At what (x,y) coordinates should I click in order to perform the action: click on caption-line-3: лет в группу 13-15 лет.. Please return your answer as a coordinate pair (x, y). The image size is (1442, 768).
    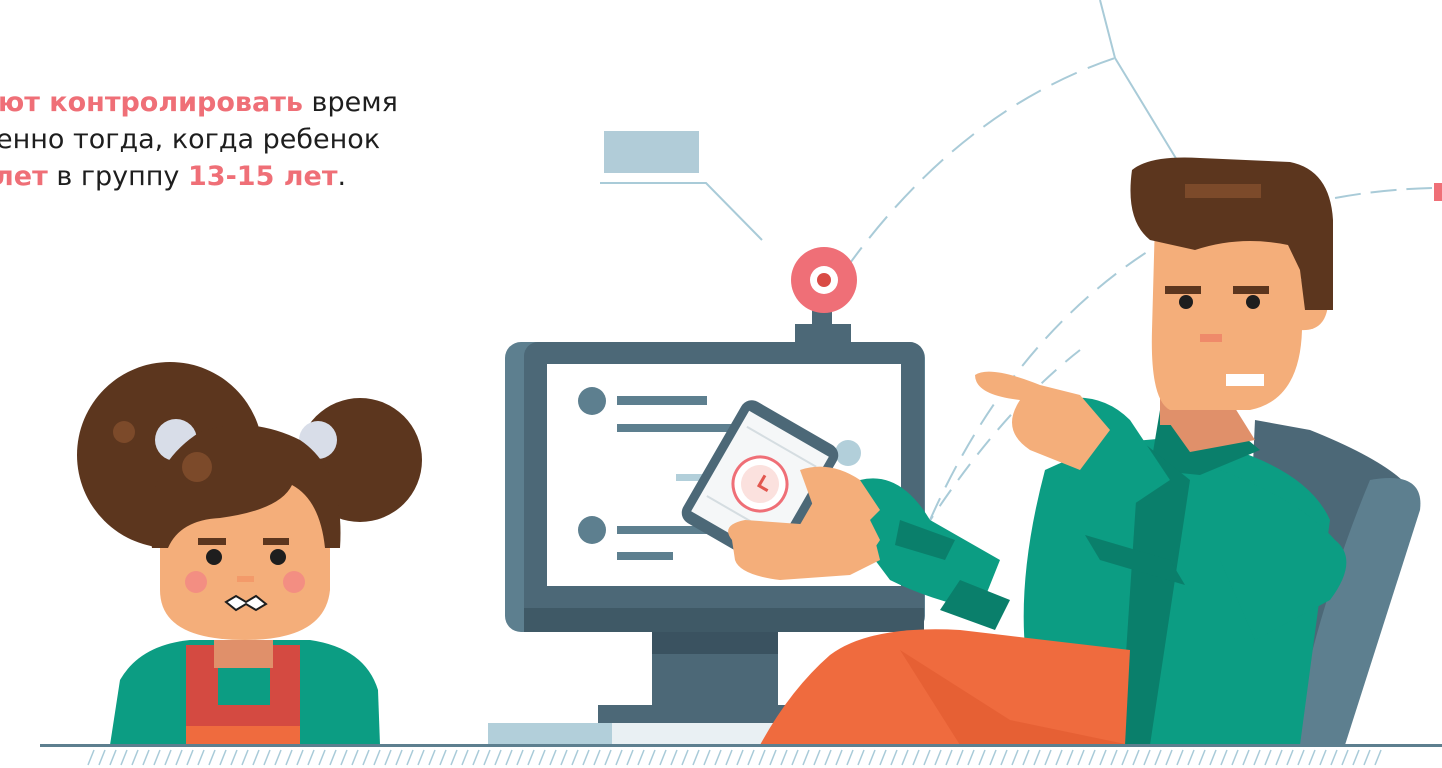
    Looking at the image, I should click on (277, 176).